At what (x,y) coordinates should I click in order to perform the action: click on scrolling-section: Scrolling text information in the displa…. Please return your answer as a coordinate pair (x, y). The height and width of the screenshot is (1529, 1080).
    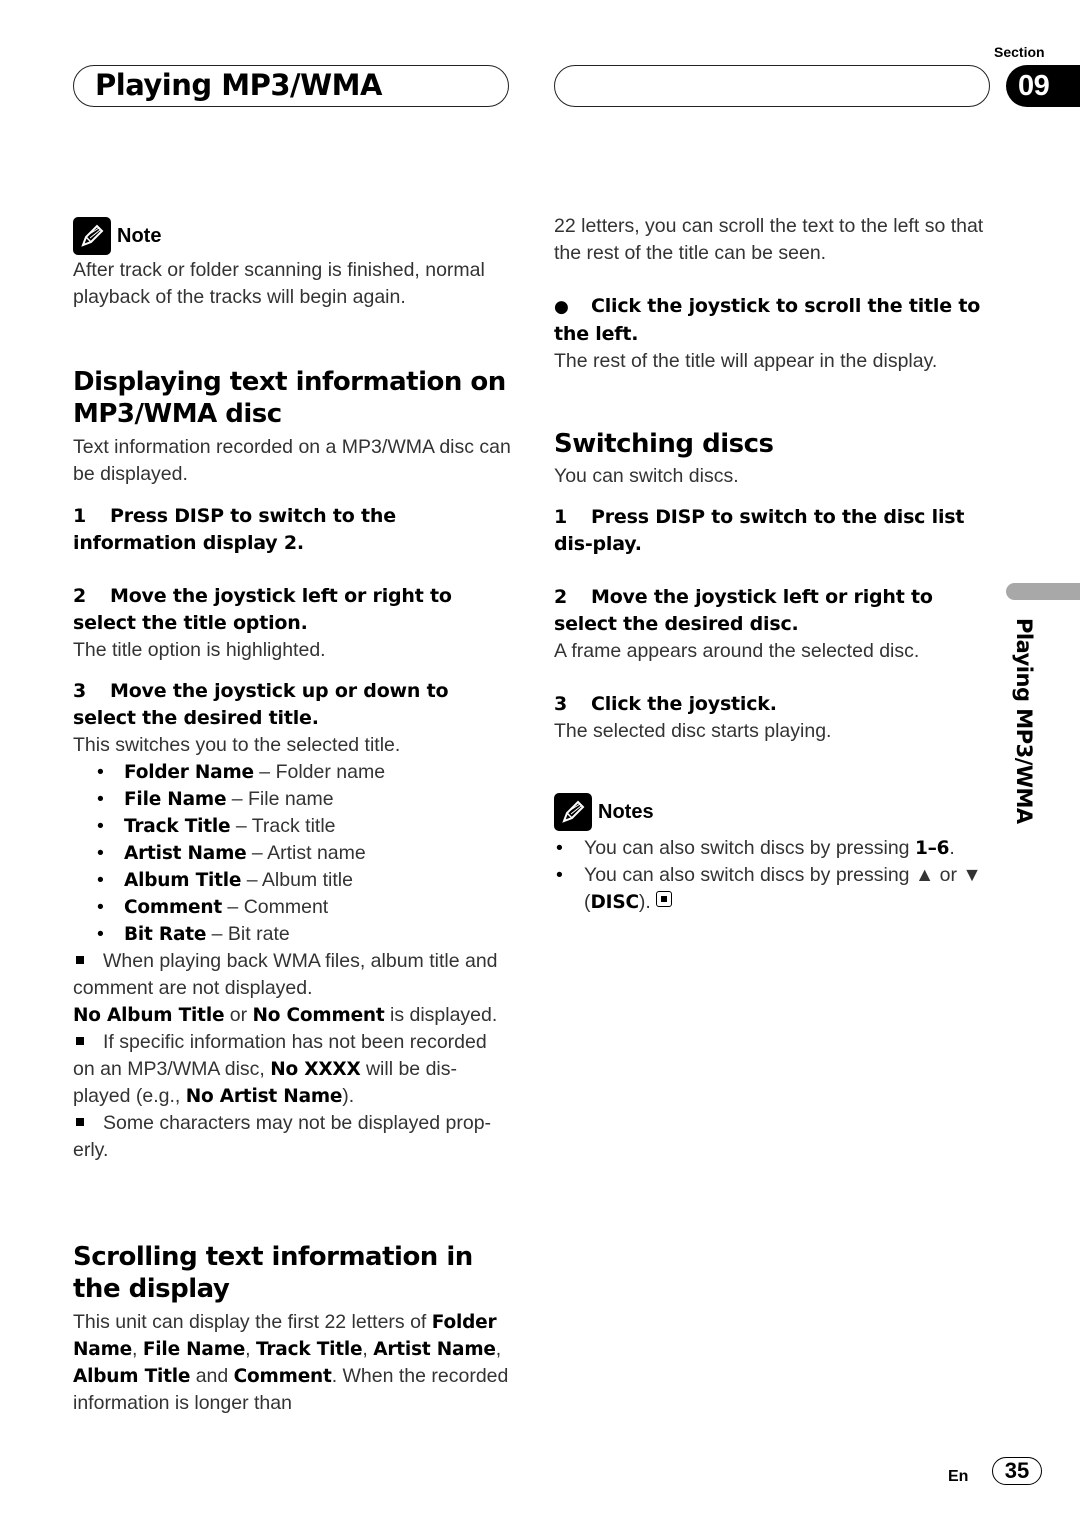
    Looking at the image, I should click on (293, 1329).